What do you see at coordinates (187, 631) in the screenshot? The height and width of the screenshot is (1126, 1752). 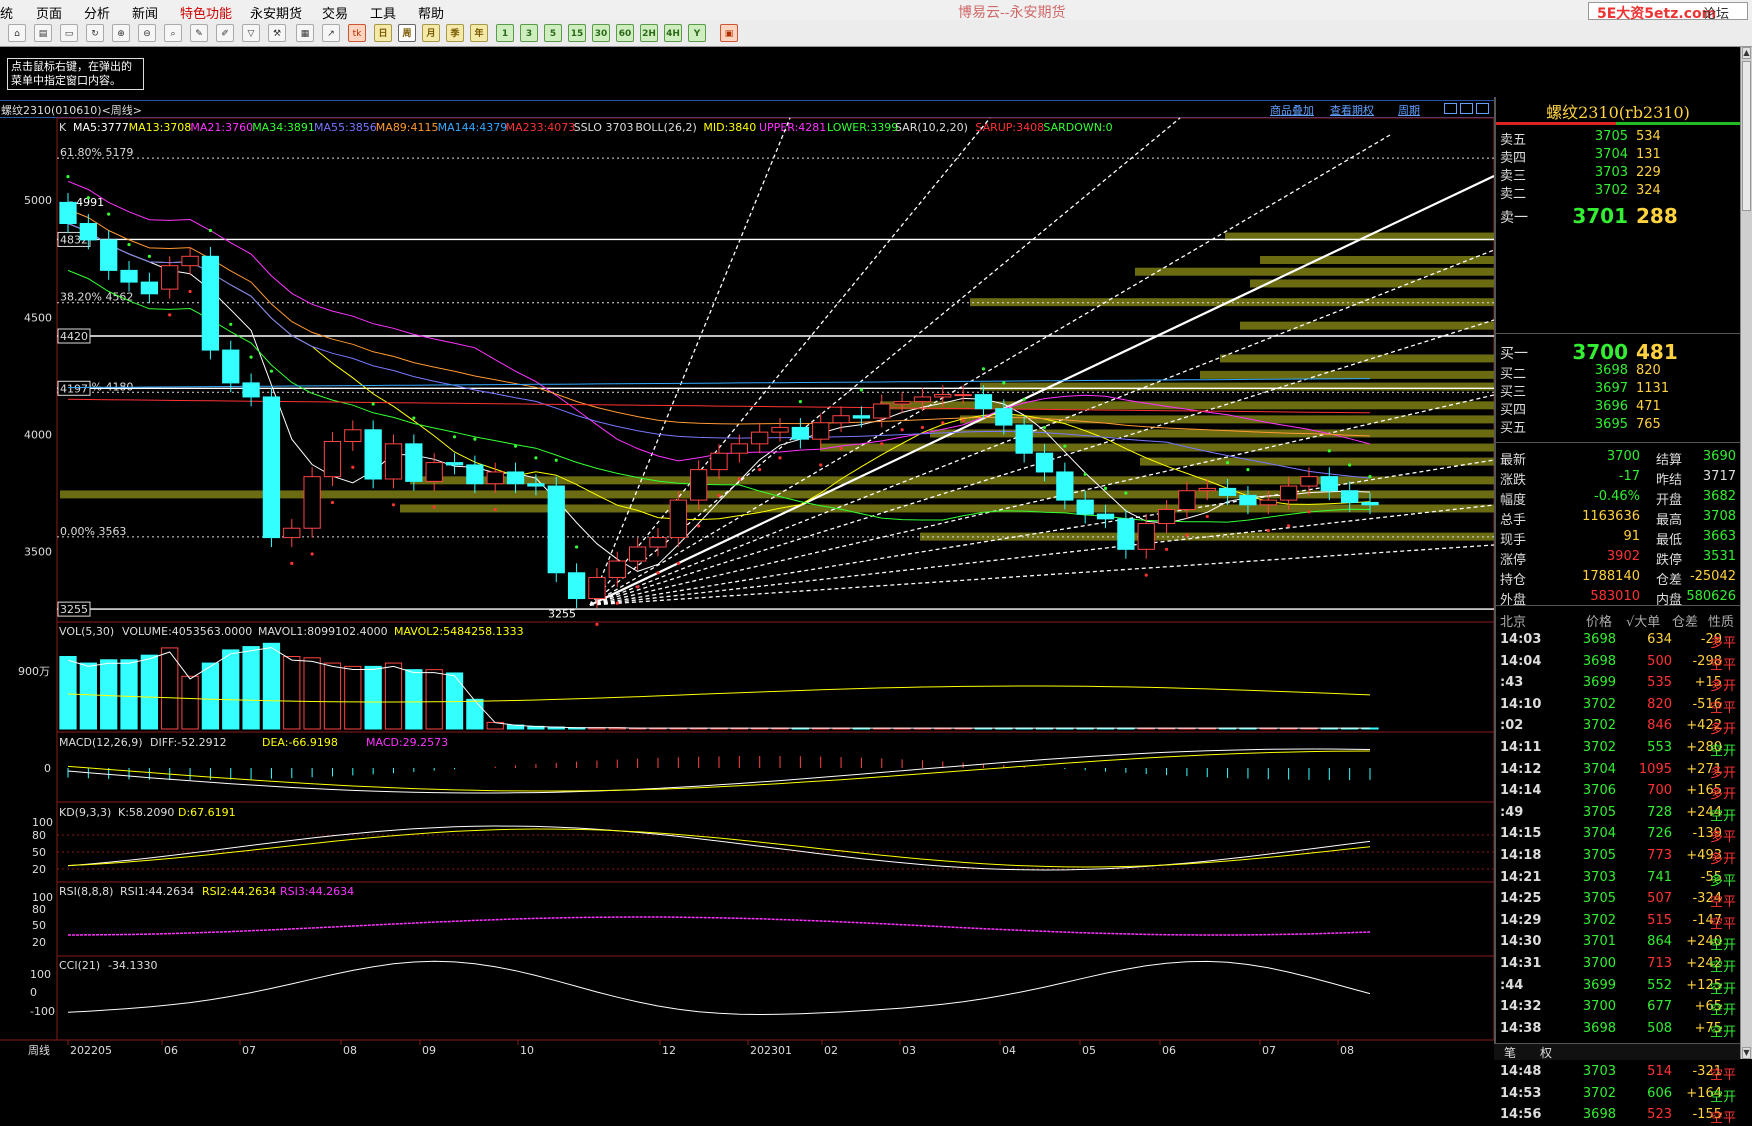 I see `vol-value: VOLUME:4053563.0000` at bounding box center [187, 631].